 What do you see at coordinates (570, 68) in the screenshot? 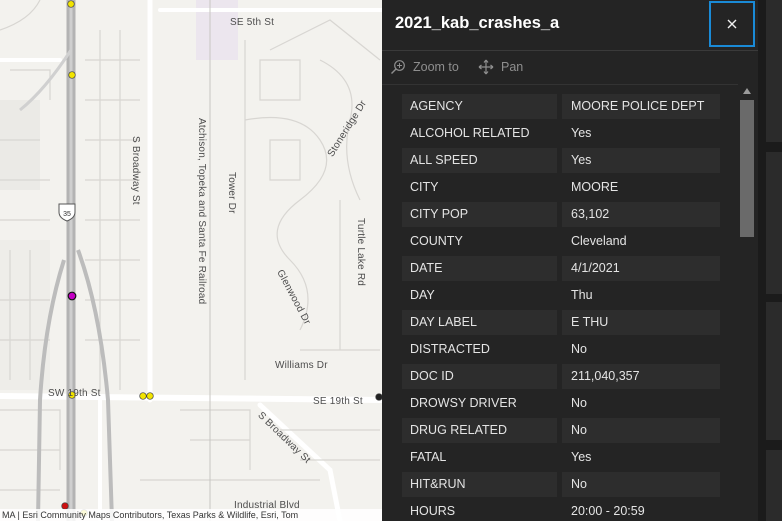
I see `popup-toolbar: Zoom to Pan` at bounding box center [570, 68].